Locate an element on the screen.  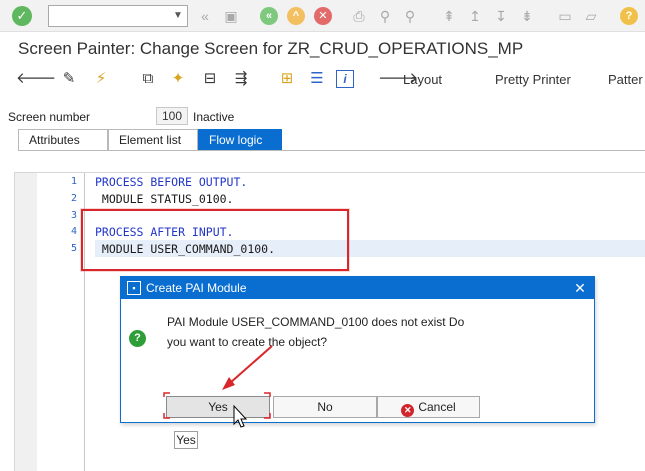
find-icon: ⚲ is located at coordinates (385, 16).